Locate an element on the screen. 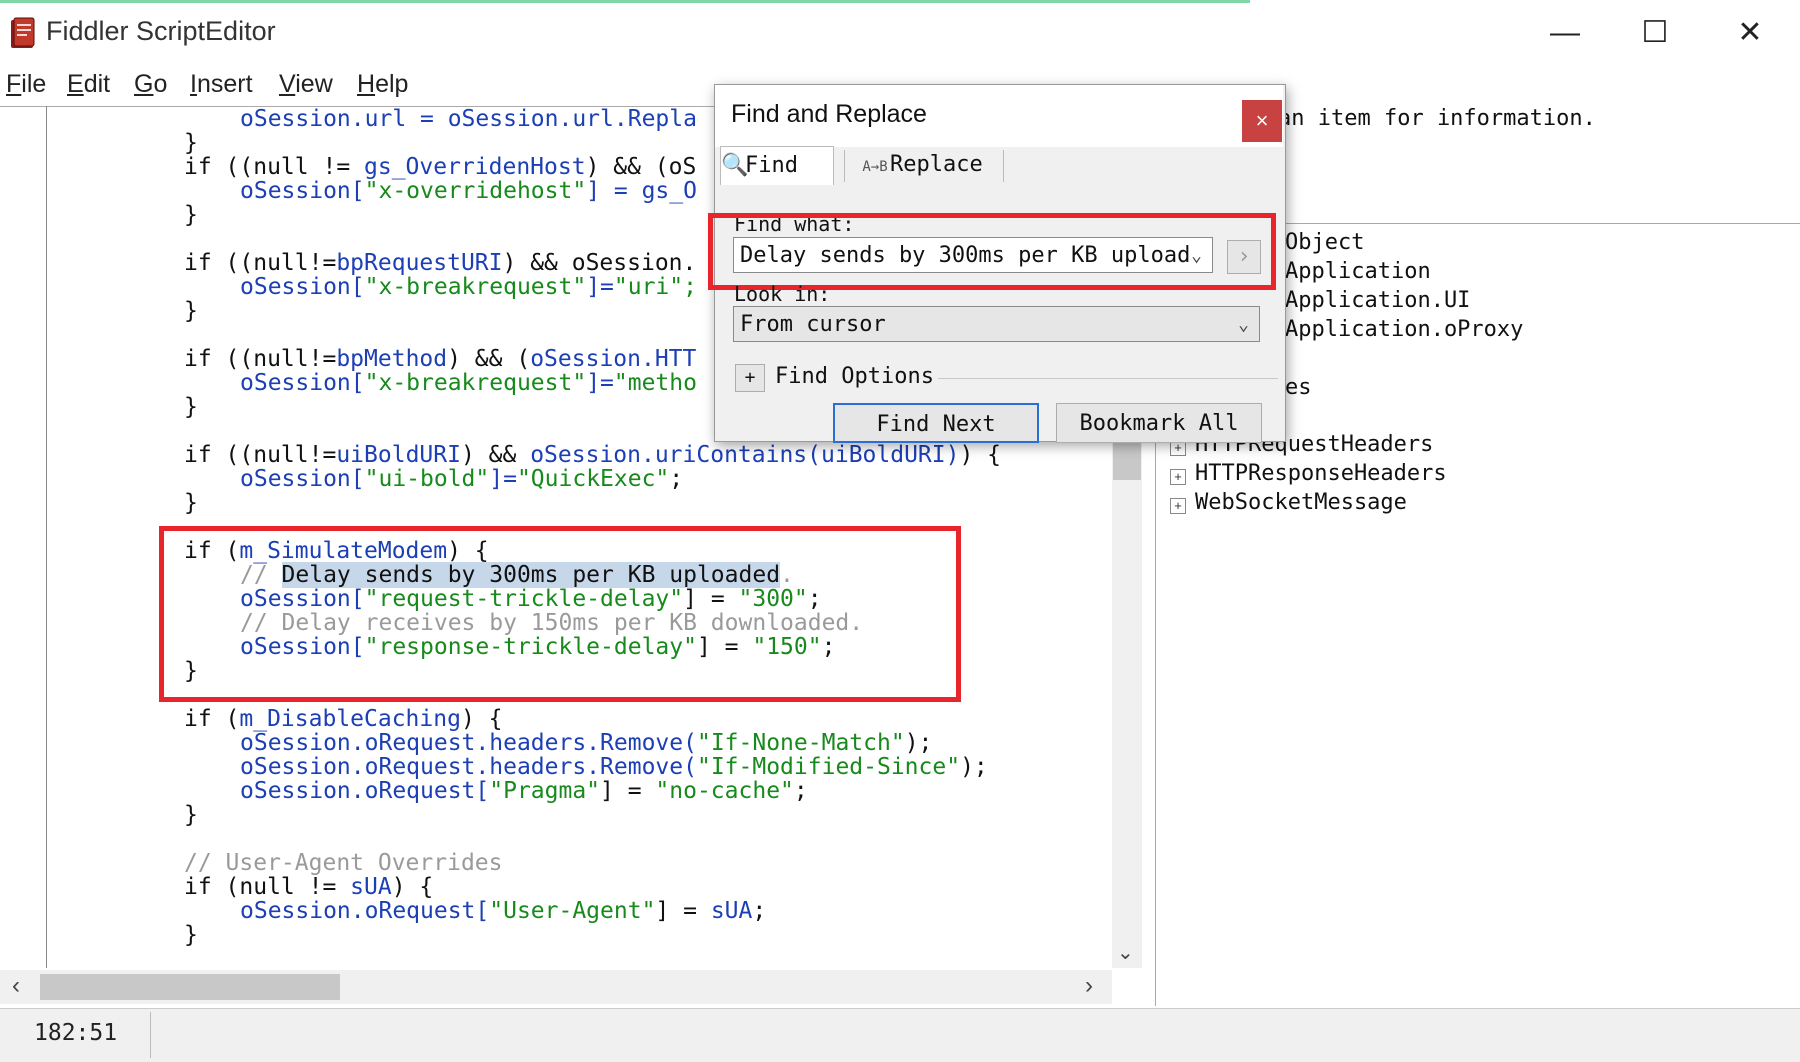  code-line: oSession.oRequest["User-Agent"] = sUA; is located at coordinates (503, 911).